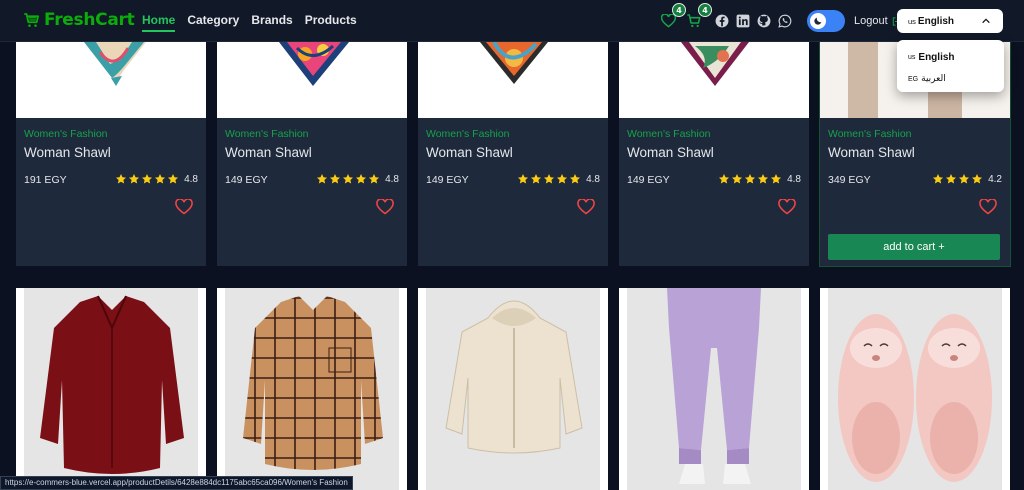  I want to click on plaid-shirt-image, so click(313, 383).